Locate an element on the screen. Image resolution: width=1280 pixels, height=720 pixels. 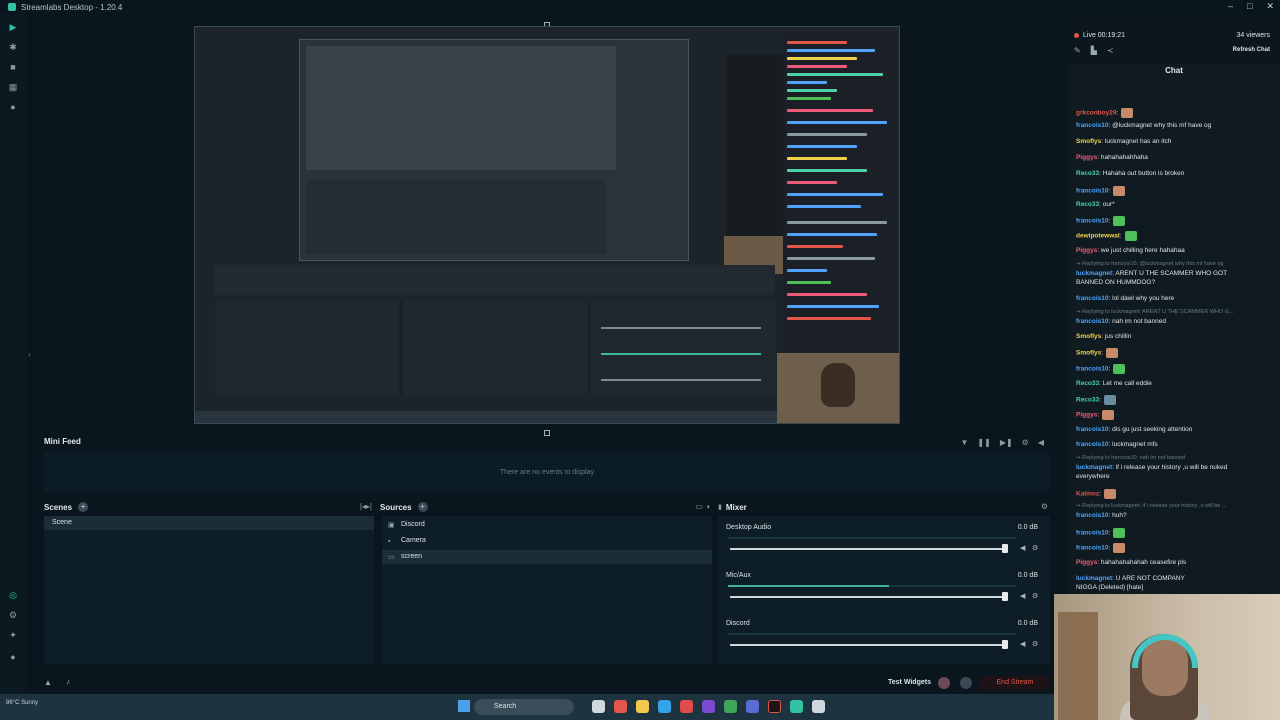
source-item-screen: ▭ screen is located at coordinates (547, 557).